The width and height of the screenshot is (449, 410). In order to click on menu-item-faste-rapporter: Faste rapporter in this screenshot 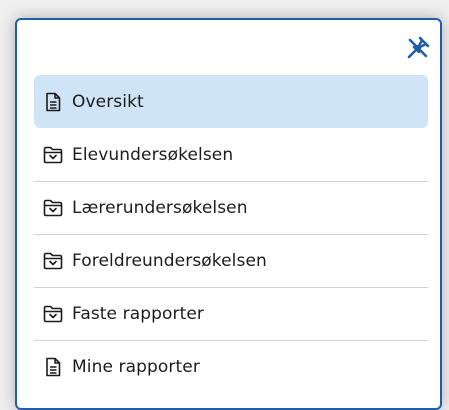, I will do `click(231, 313)`.